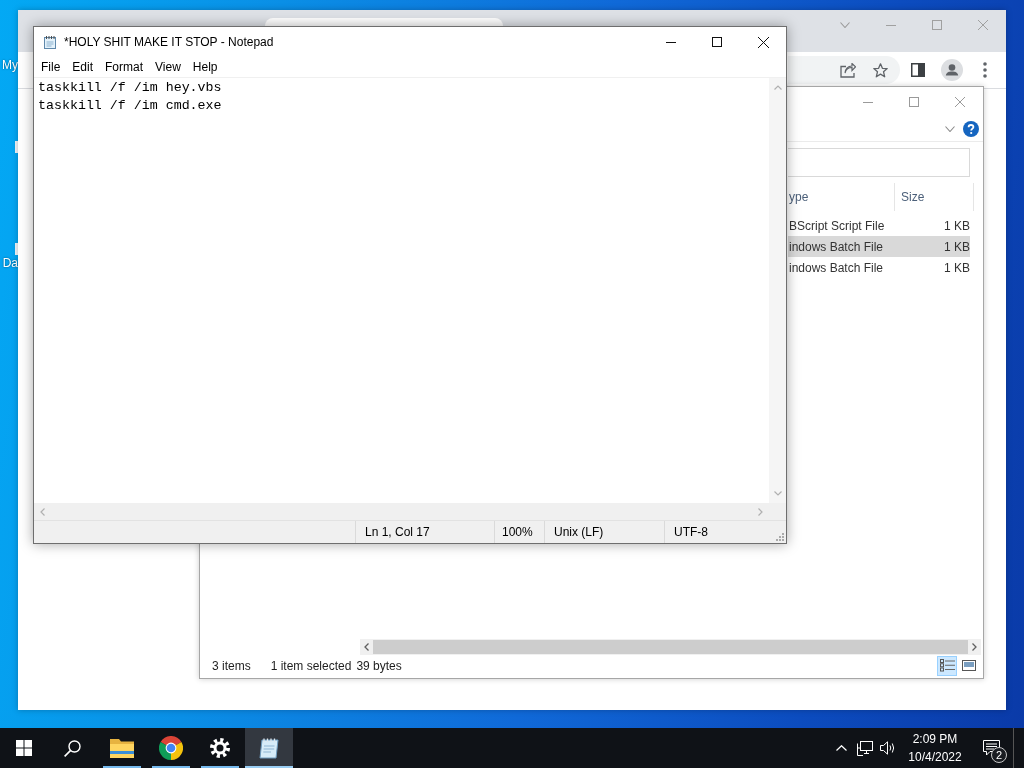  Describe the element at coordinates (841, 748) in the screenshot. I see `chevron-up-icon` at that location.